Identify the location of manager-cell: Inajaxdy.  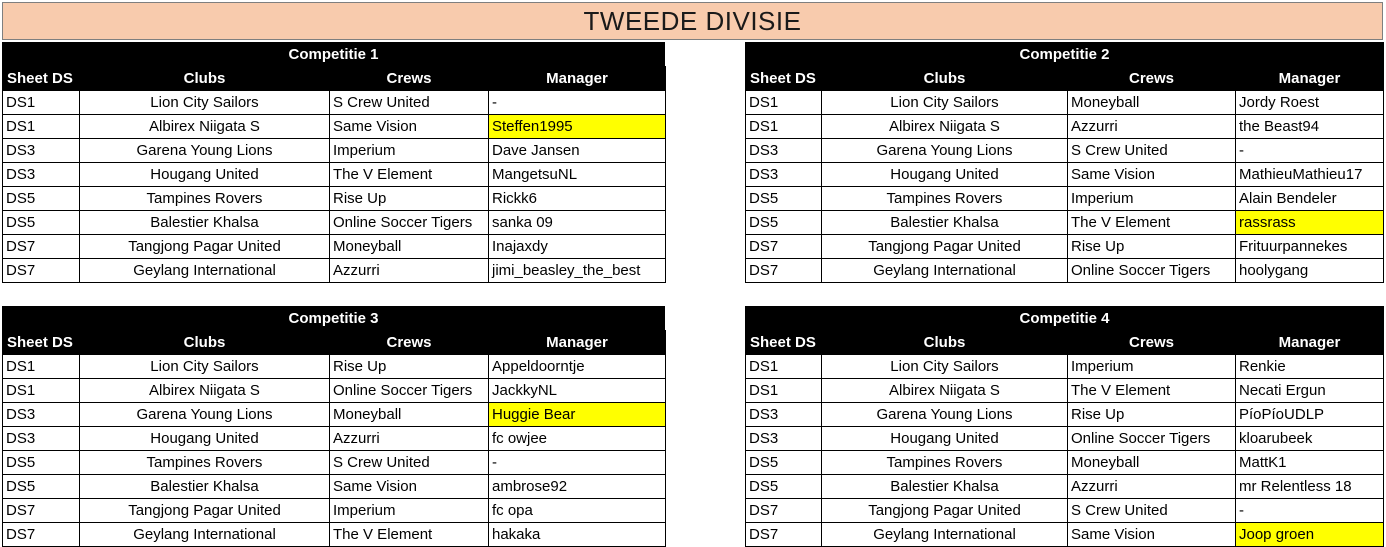
(577, 246).